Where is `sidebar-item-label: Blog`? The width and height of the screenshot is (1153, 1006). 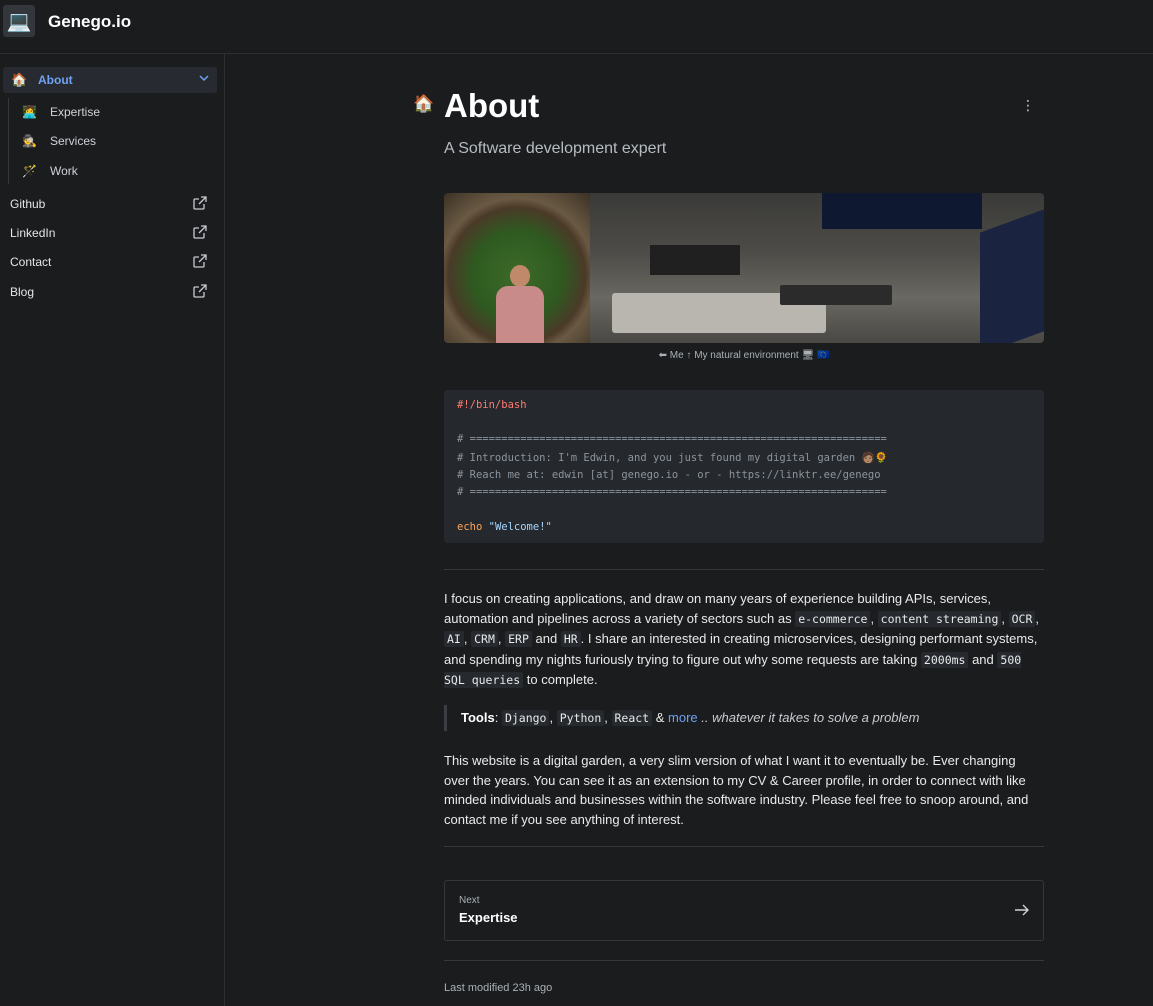 sidebar-item-label: Blog is located at coordinates (22, 292).